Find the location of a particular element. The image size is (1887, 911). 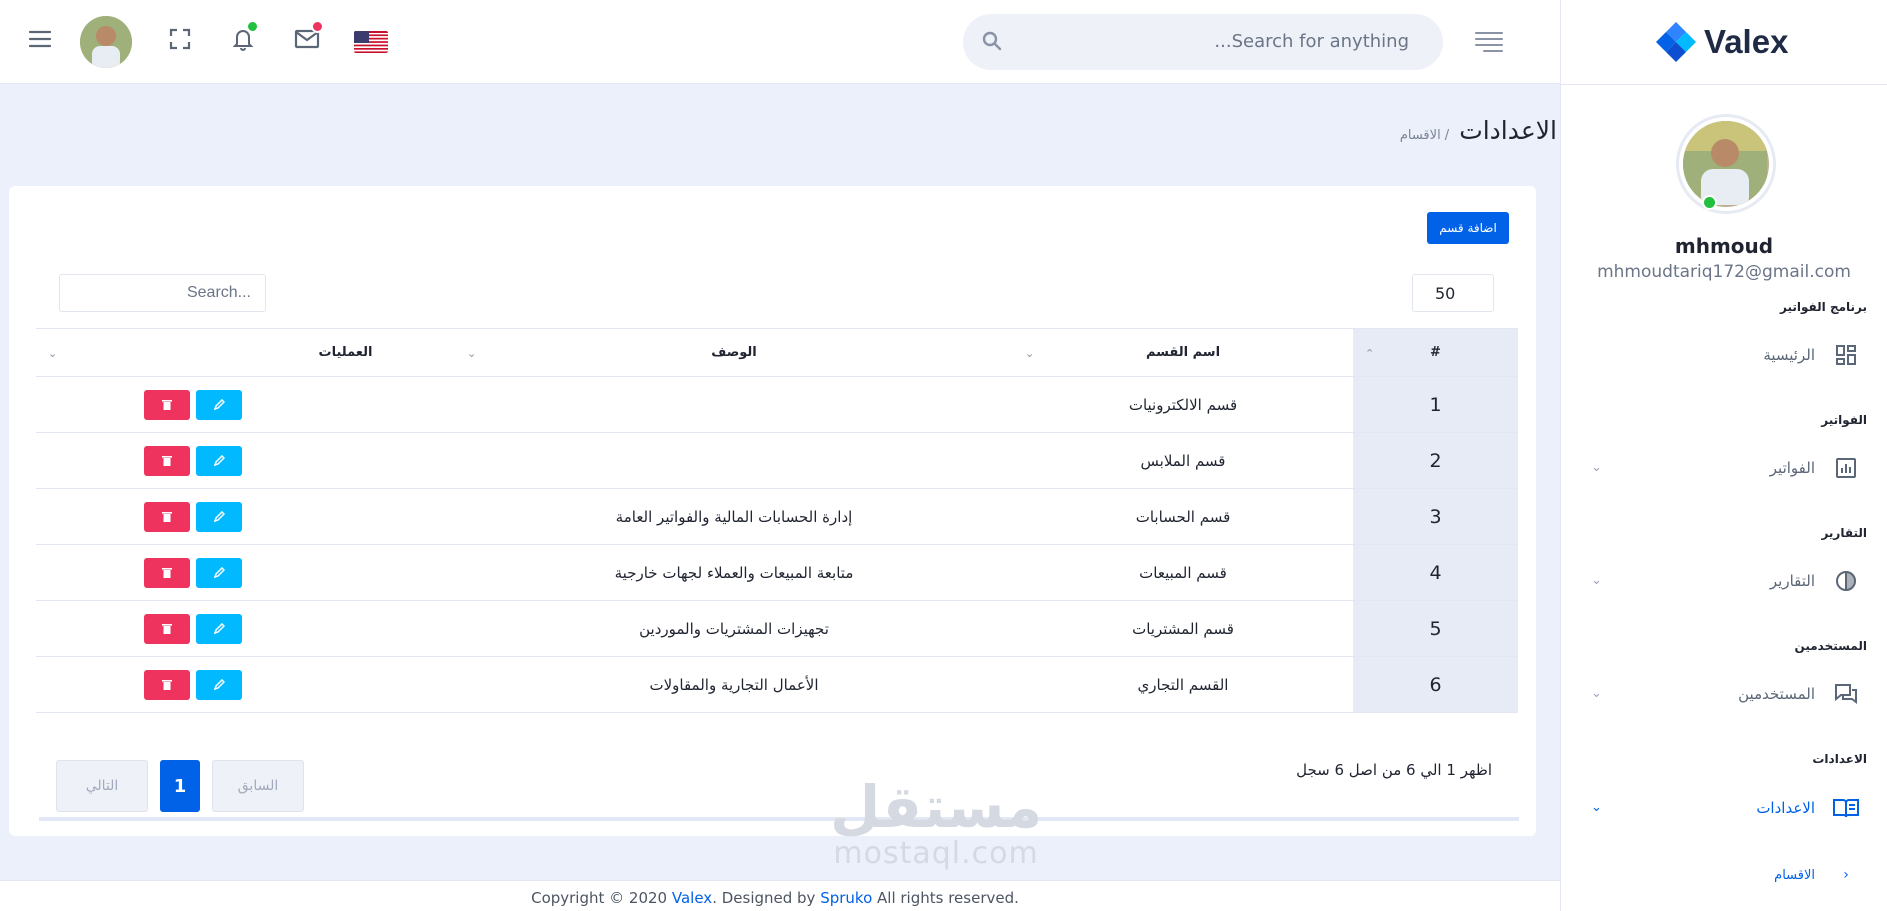

pagination: التالي 1 السابق is located at coordinates (180, 786).